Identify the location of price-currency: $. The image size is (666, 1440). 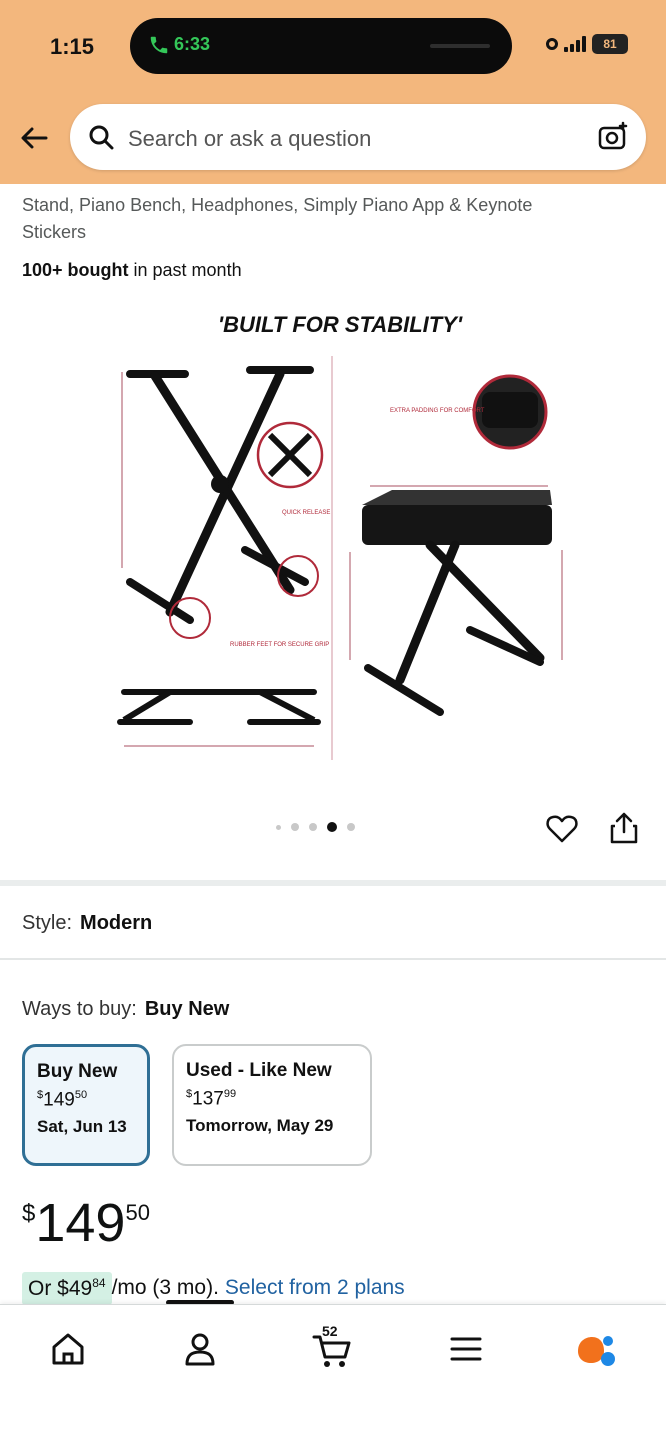
(29, 1213).